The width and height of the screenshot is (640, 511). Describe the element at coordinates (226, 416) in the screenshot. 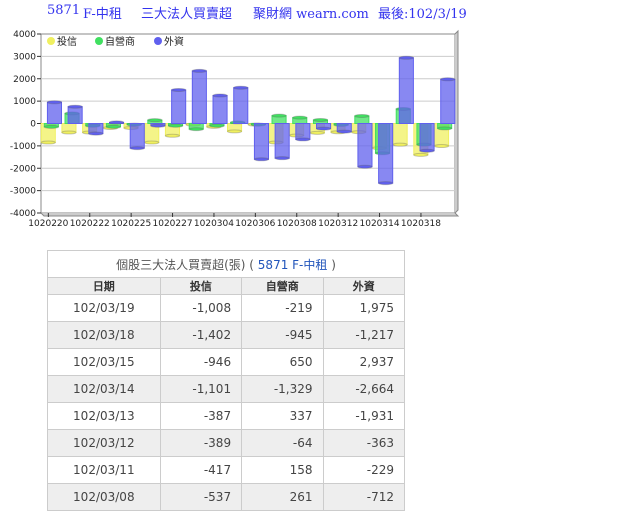

I see `table-row: 102/03/13 -387 337 -1,931` at that location.